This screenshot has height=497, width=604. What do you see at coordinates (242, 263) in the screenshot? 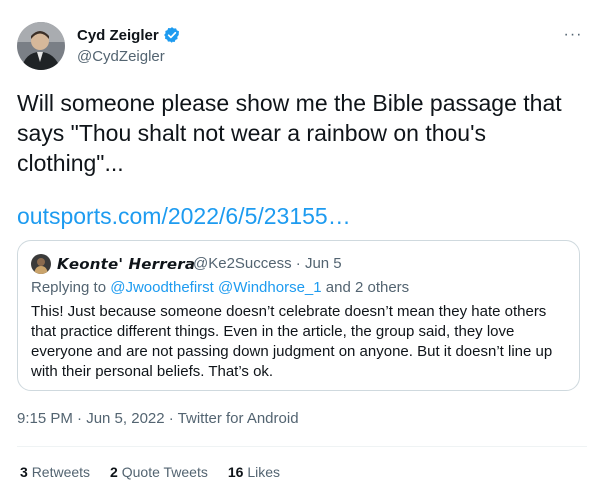
I see `quoted-author-handle: @Ke2Success` at bounding box center [242, 263].